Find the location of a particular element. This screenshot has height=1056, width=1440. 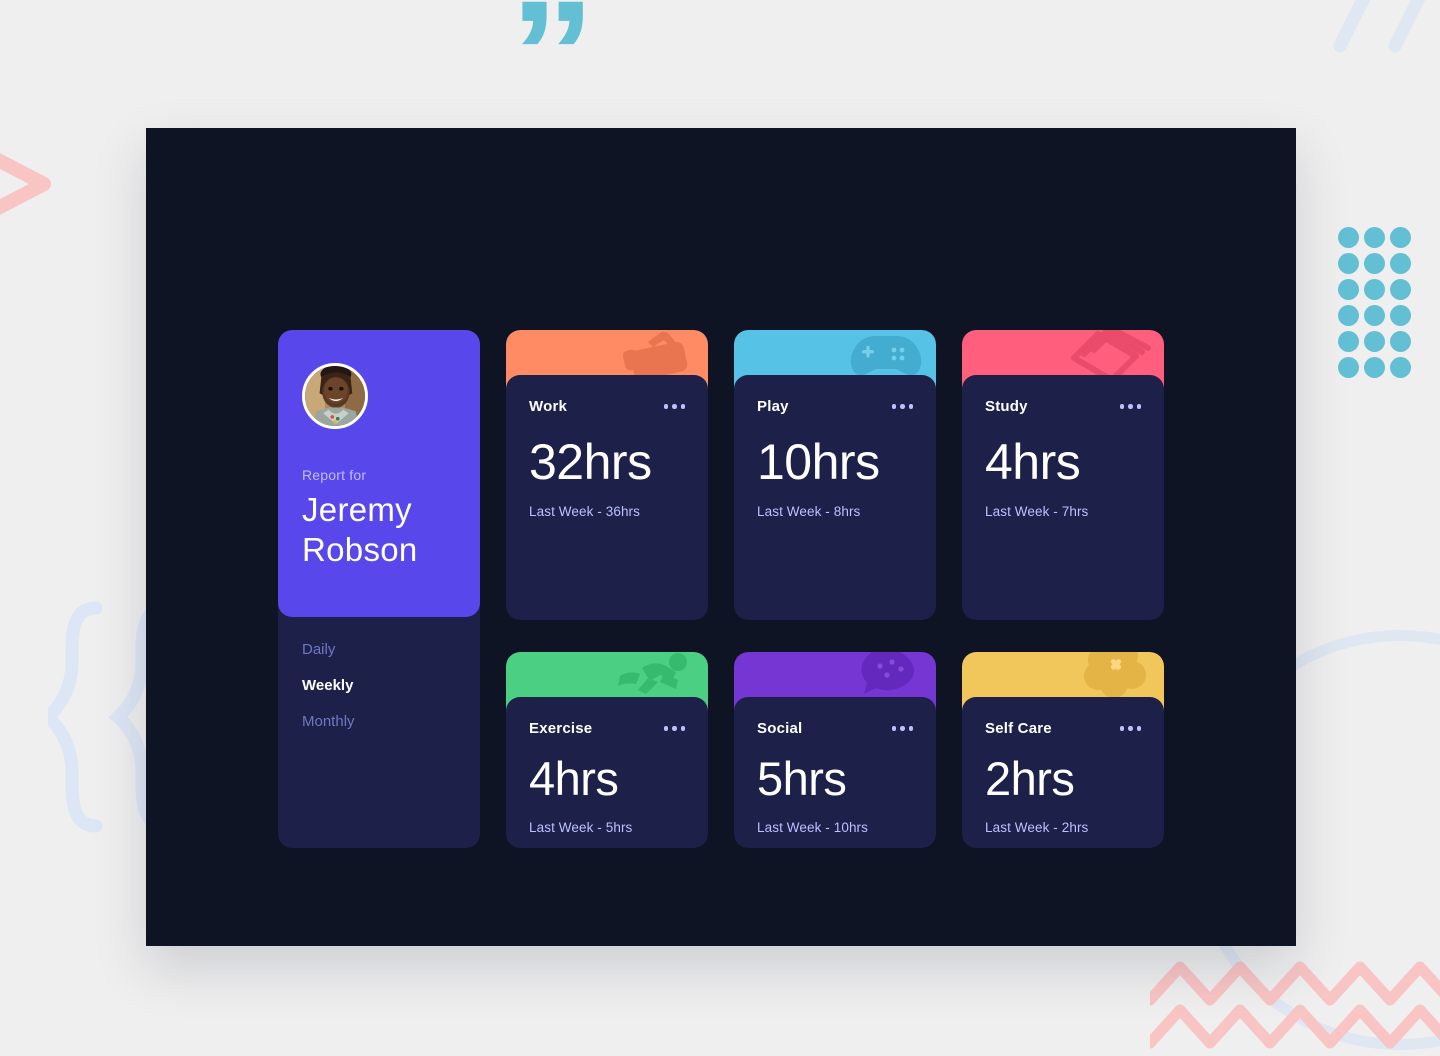

card-body-work: Work 32hrs Last Week - 36hrs is located at coordinates (607, 497).